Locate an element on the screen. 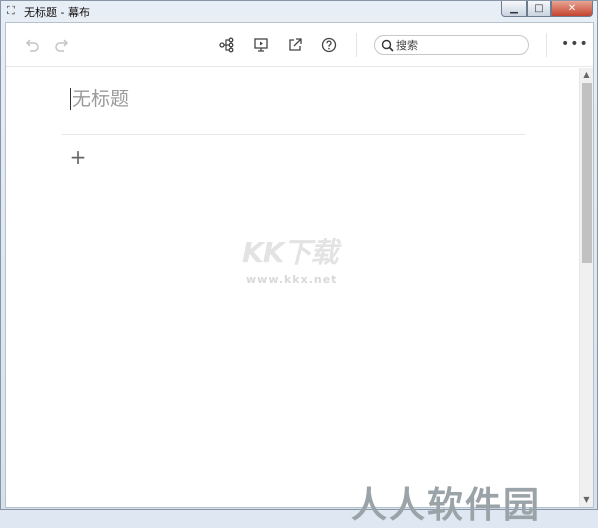 The height and width of the screenshot is (528, 598). document-title: 无标题 is located at coordinates (99, 99).